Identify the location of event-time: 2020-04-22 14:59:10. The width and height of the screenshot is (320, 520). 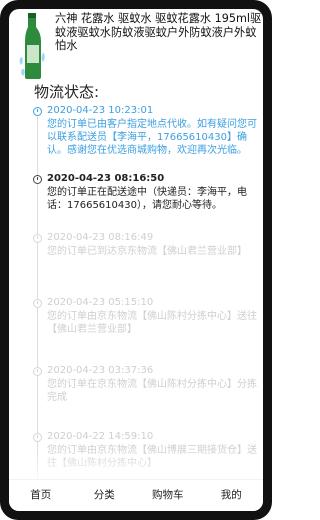
(100, 436).